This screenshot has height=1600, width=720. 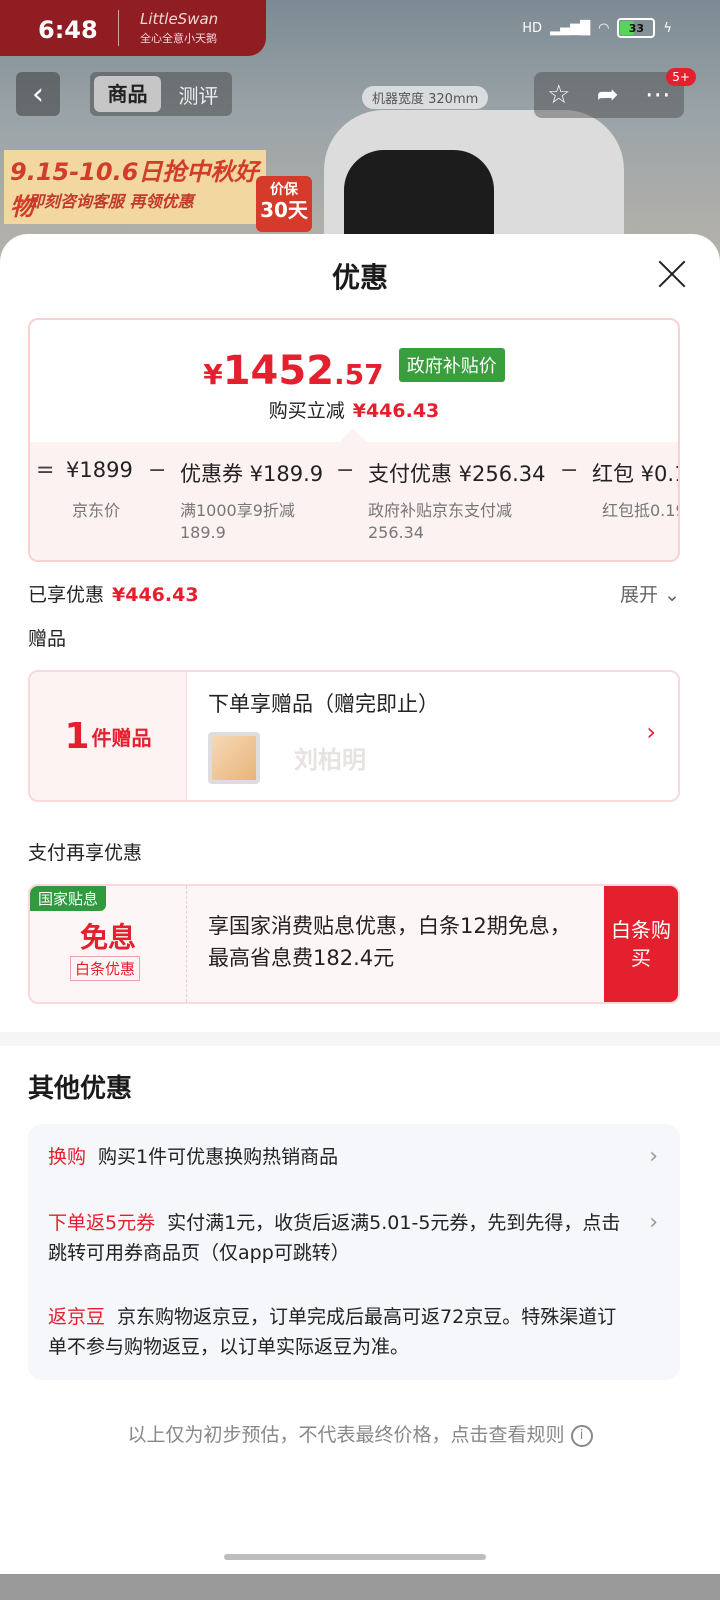 I want to click on expand-label: 展开, so click(x=639, y=595).